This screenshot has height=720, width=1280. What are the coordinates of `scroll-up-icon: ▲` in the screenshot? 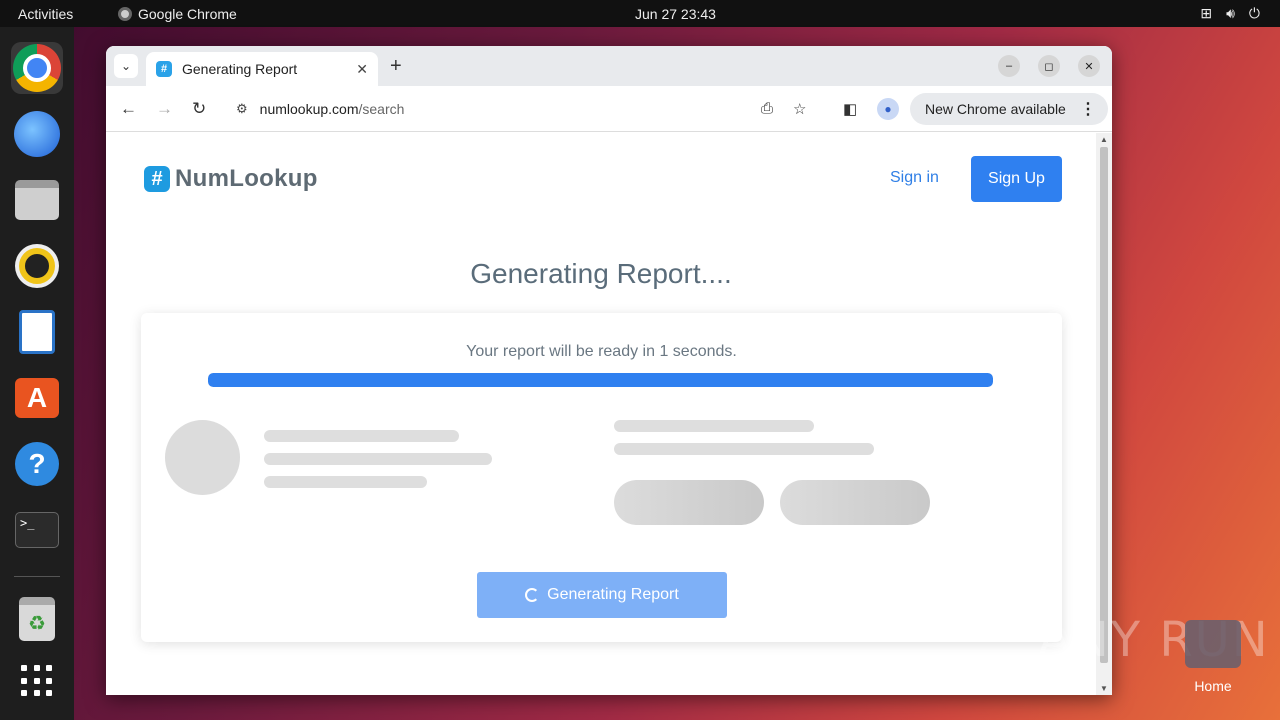 It's located at (1104, 139).